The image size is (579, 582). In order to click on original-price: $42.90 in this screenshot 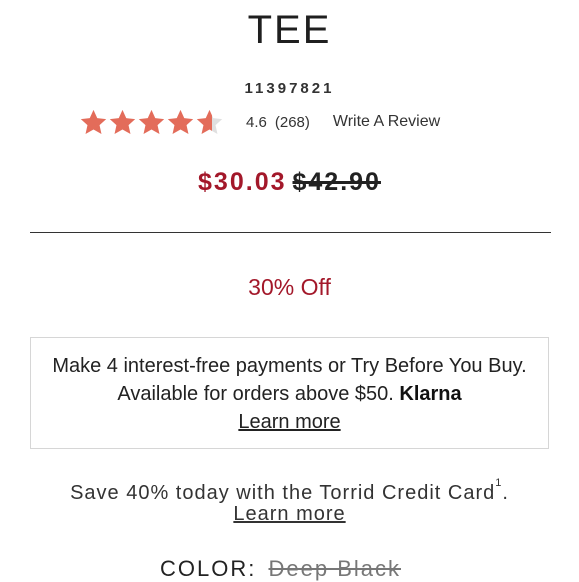, I will do `click(336, 182)`.